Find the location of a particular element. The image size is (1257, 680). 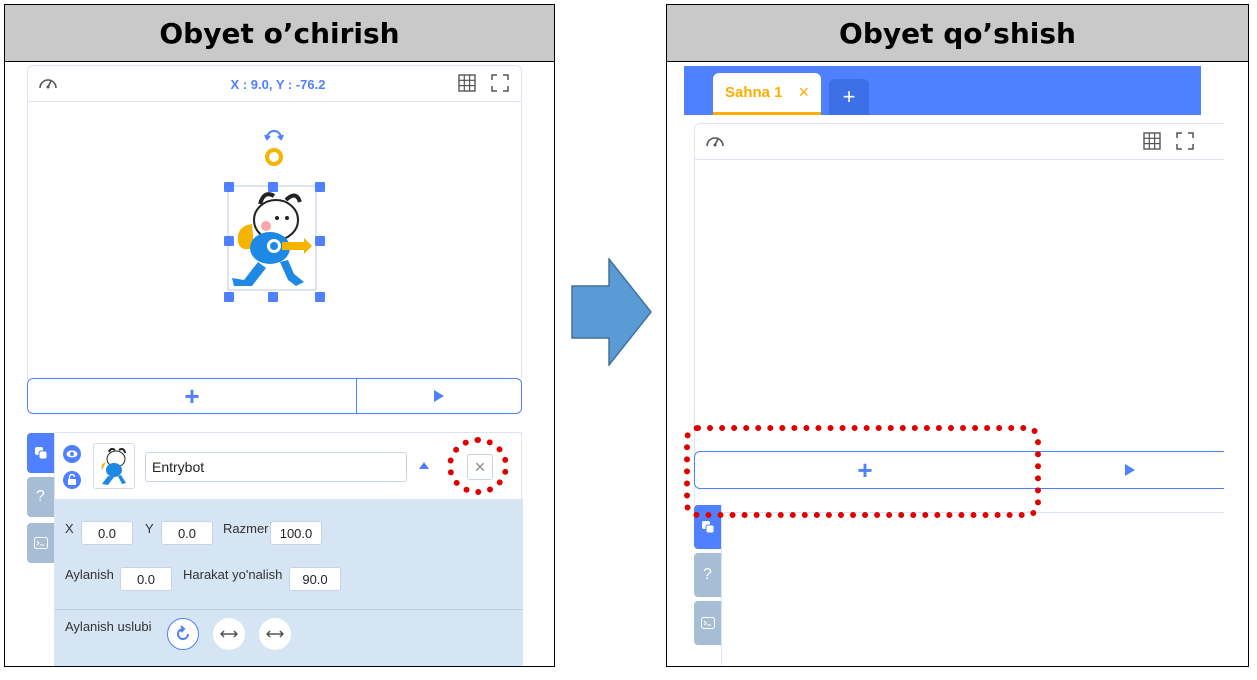

tab-objects is located at coordinates (40, 453).